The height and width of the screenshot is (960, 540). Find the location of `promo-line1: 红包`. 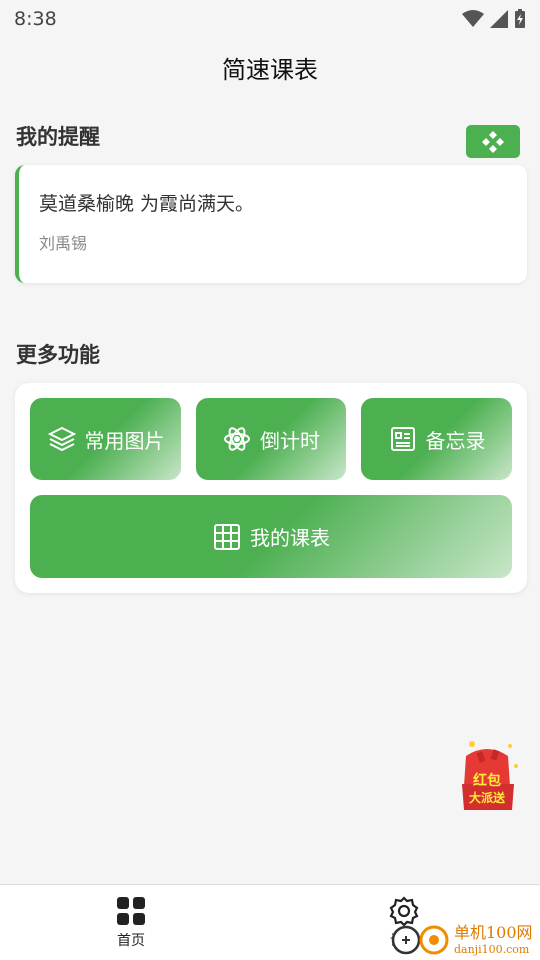

promo-line1: 红包 is located at coordinates (487, 781).